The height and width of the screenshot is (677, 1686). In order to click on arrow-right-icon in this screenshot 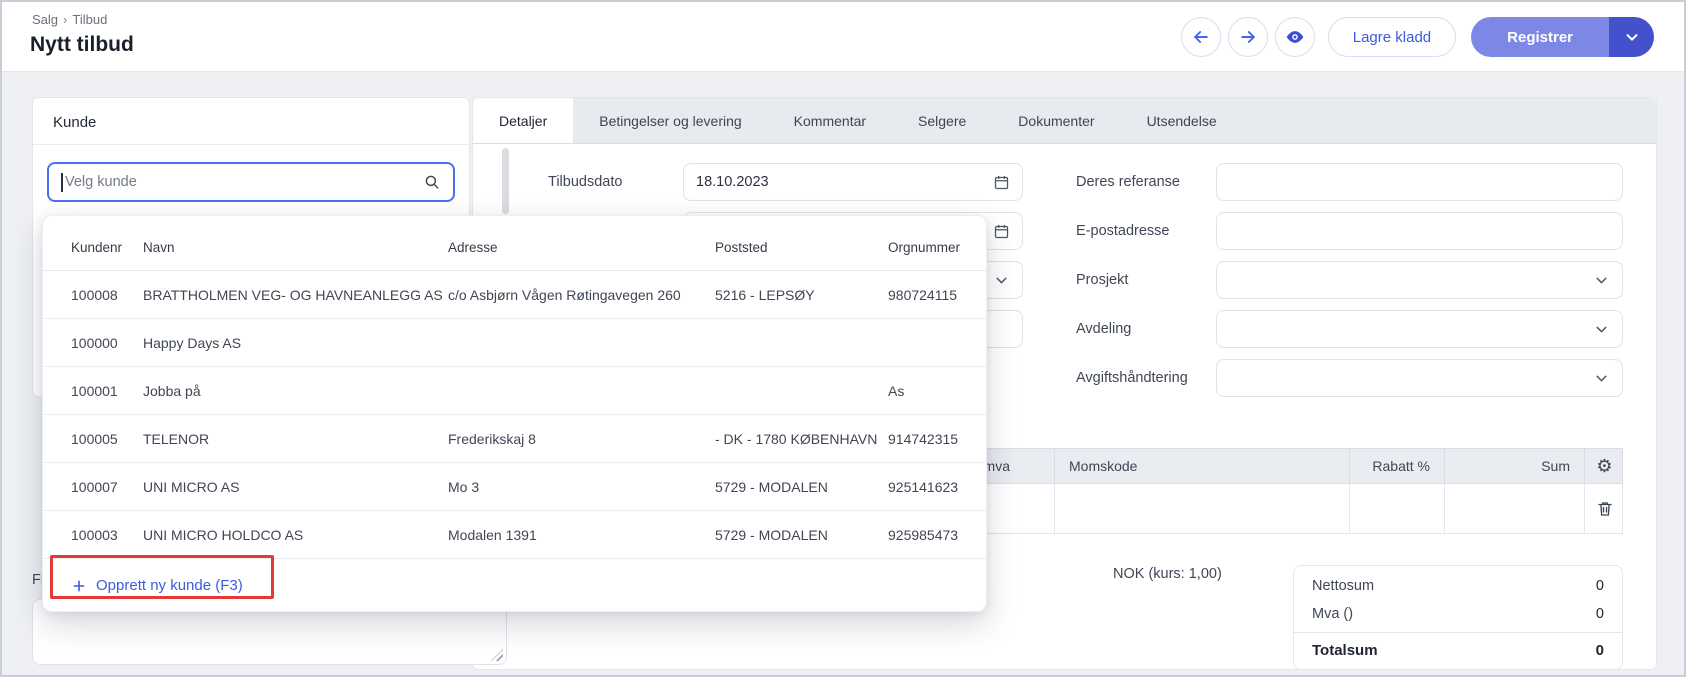, I will do `click(1248, 37)`.